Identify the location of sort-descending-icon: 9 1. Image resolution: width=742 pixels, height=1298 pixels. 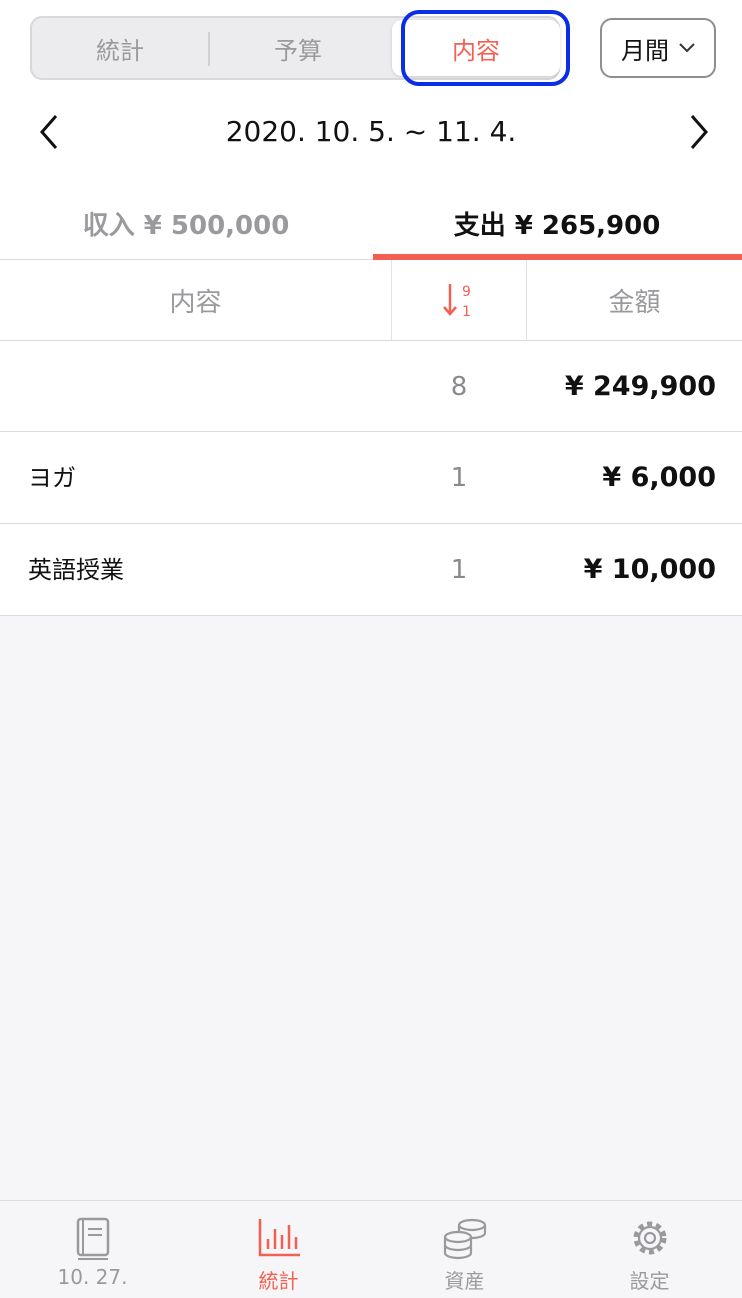
(457, 302).